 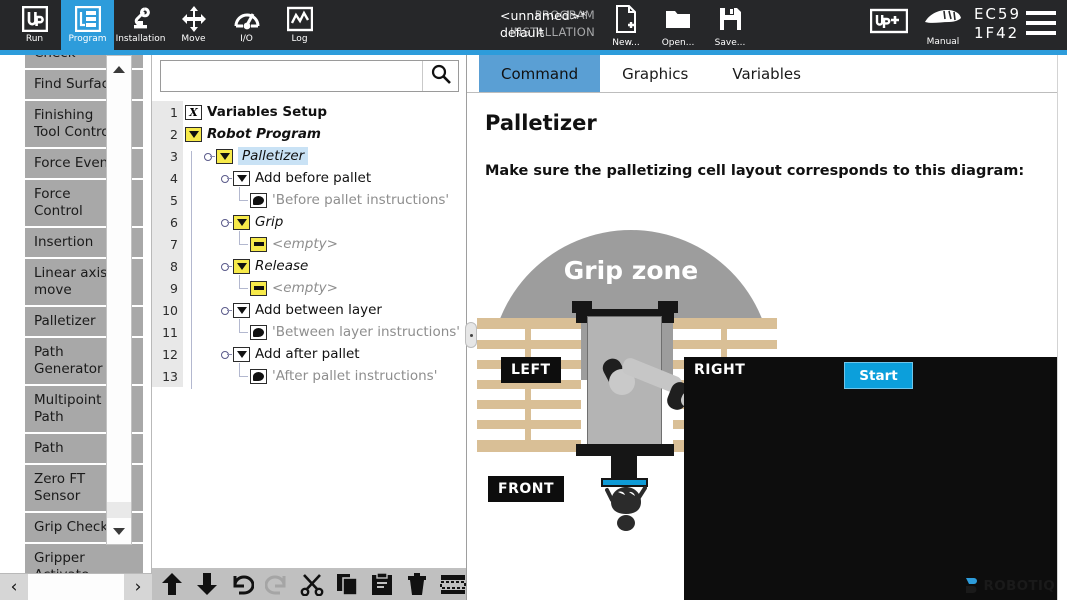 What do you see at coordinates (243, 243) in the screenshot?
I see `tree-branch-elbow` at bounding box center [243, 243].